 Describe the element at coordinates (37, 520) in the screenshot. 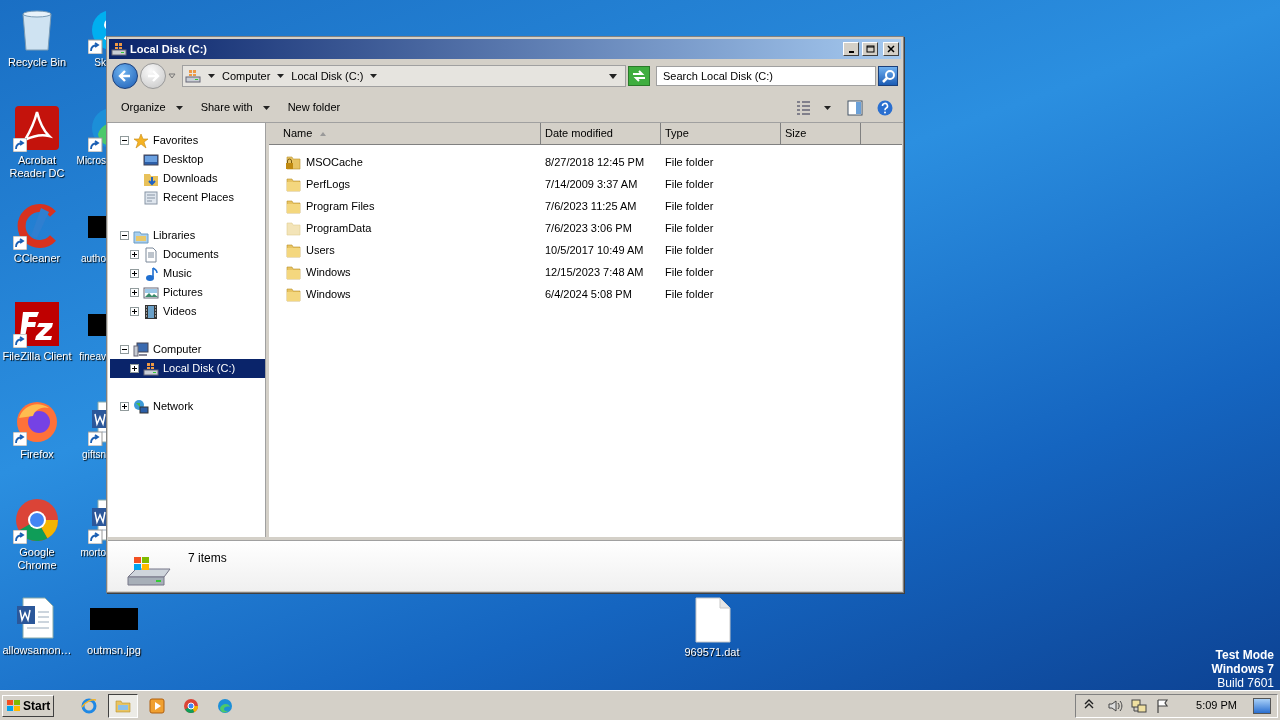

I see `chrome-icon` at that location.